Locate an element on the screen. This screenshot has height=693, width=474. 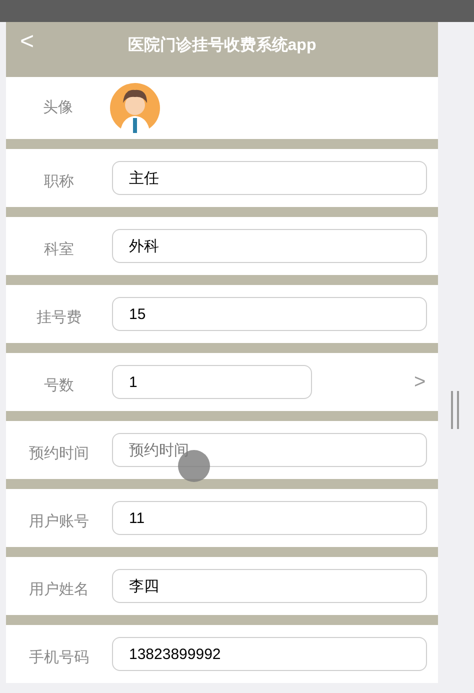
field-label: 用户账号 is located at coordinates (59, 522).